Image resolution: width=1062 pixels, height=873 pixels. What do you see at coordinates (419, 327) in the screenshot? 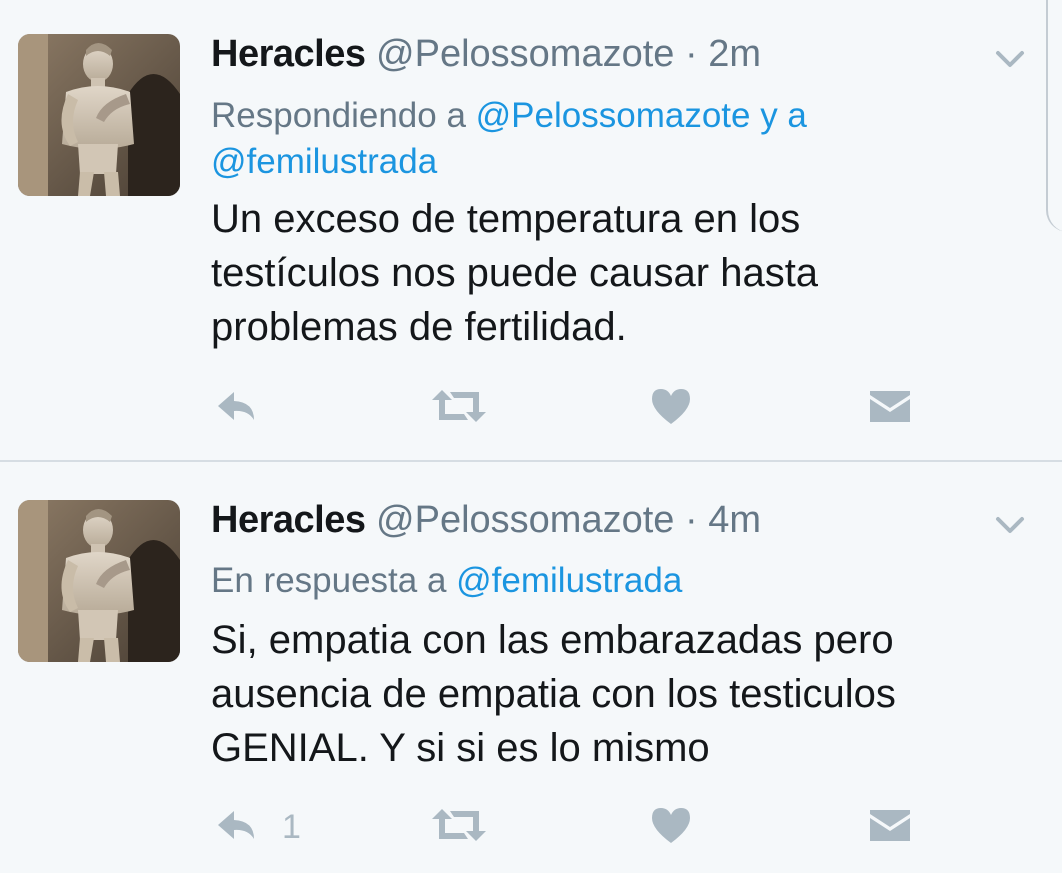
I see `tweet-text-line: problemas de fertilidad.` at bounding box center [419, 327].